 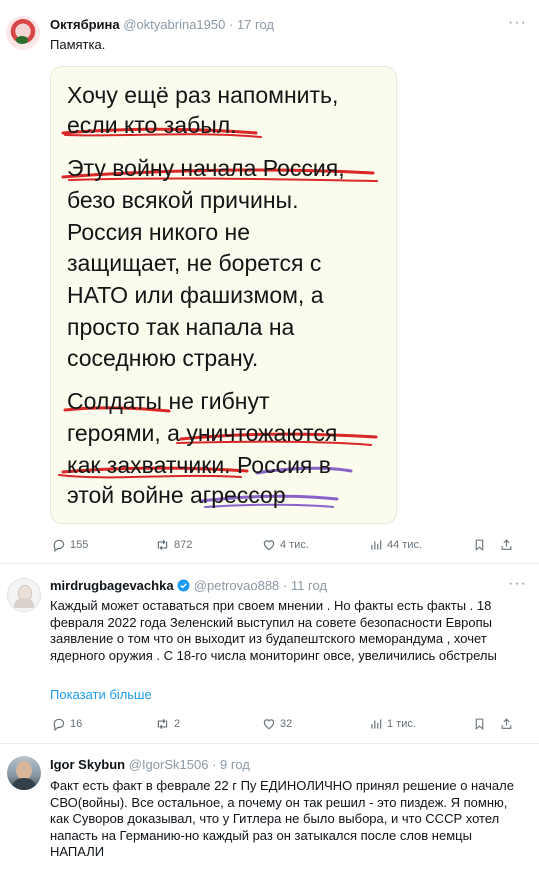 I want to click on image-text-line: защищает, не борется с, so click(x=194, y=263).